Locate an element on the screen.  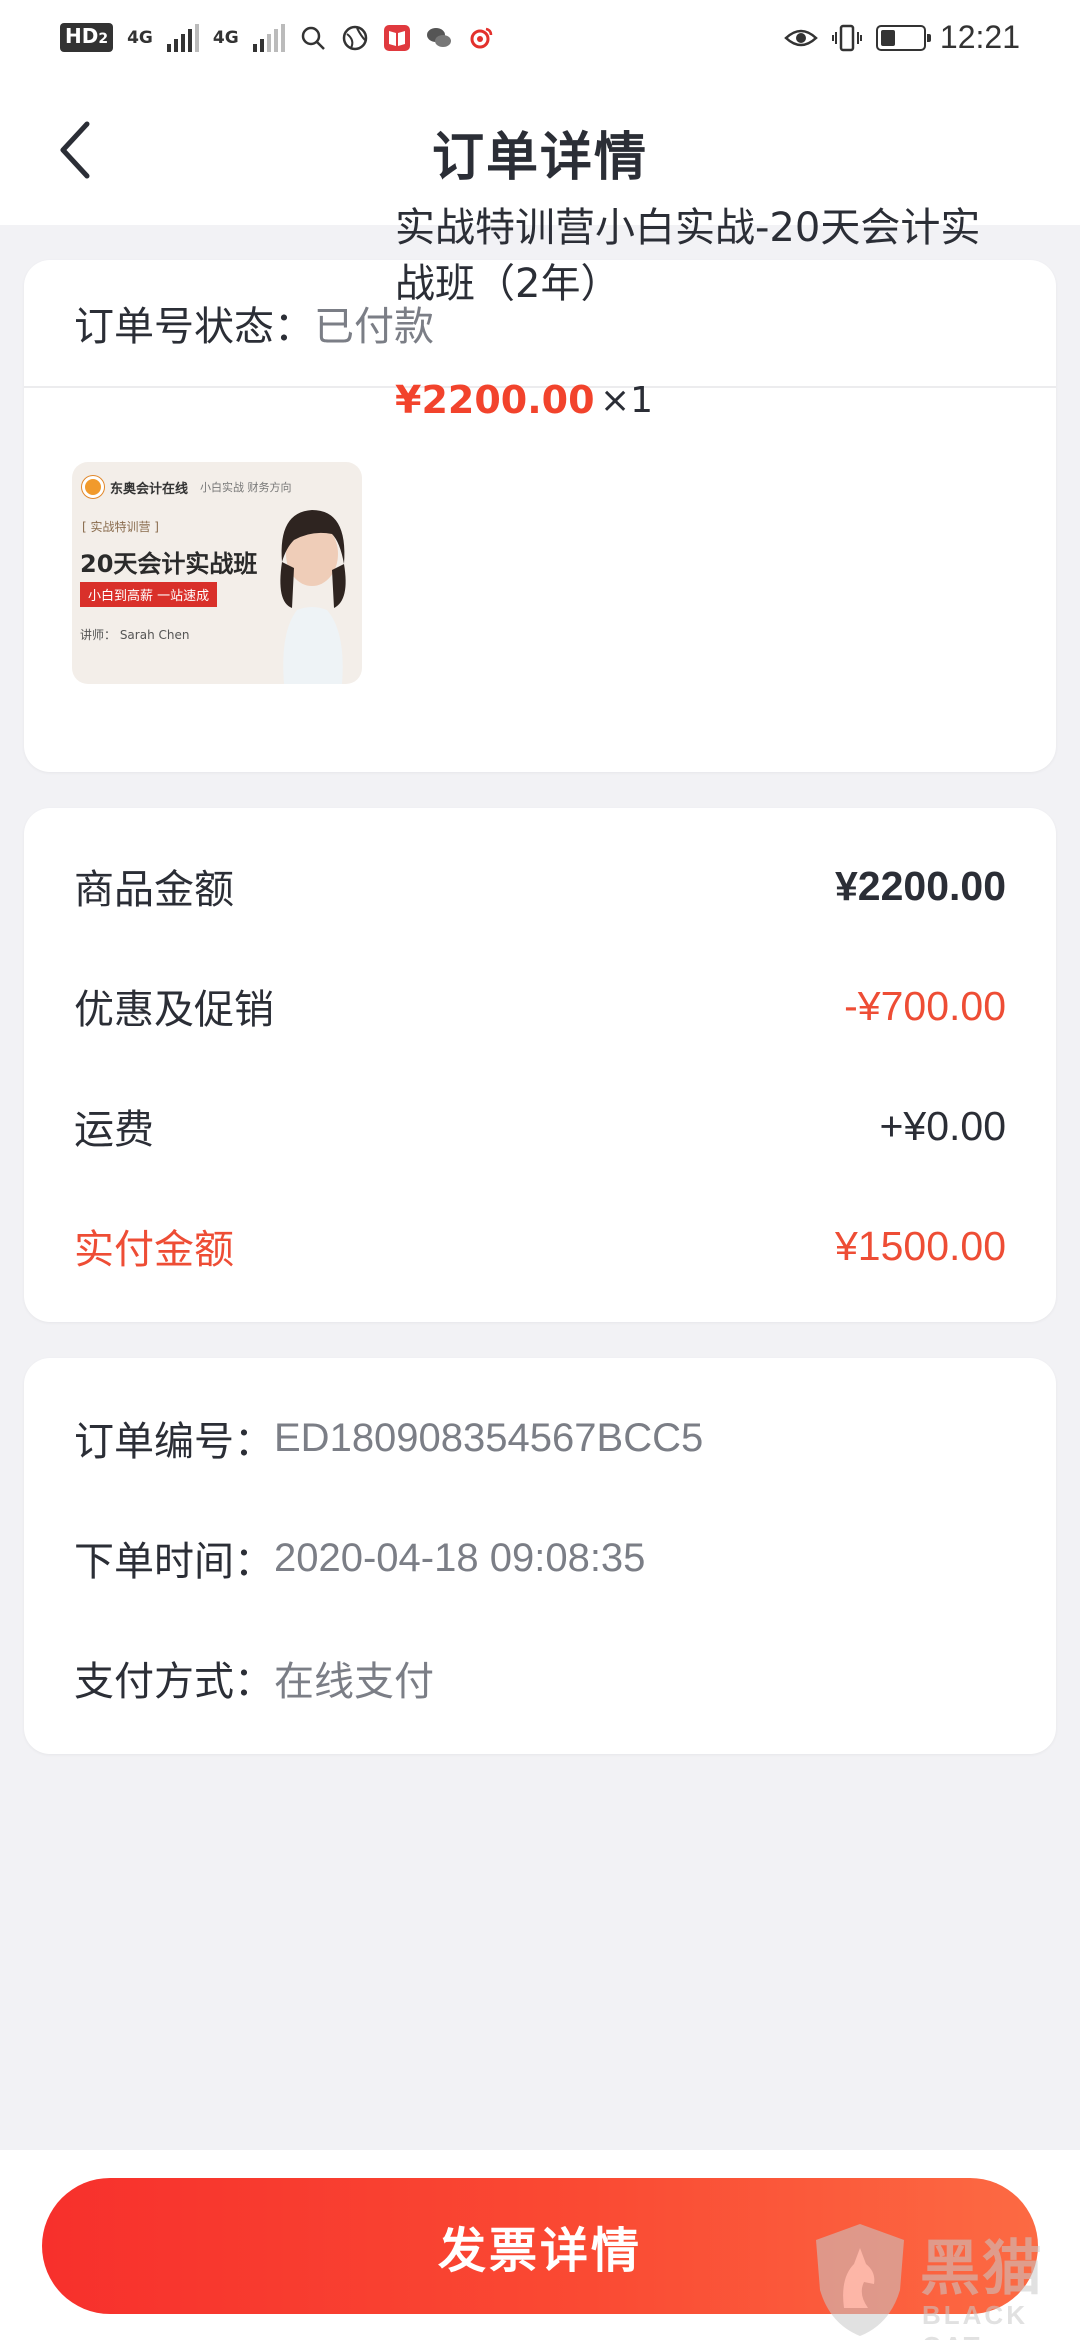
status-bar-right: 12:21 is located at coordinates (902, 37).